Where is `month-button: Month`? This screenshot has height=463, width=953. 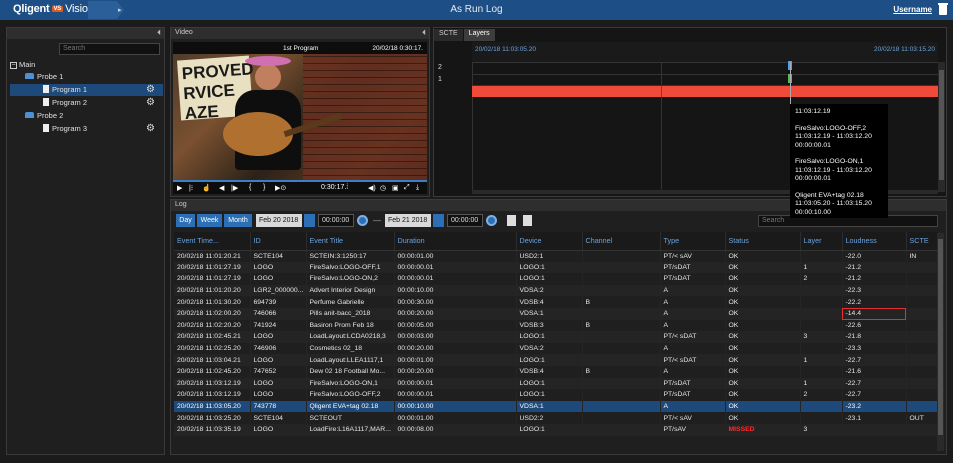
month-button: Month is located at coordinates (238, 220).